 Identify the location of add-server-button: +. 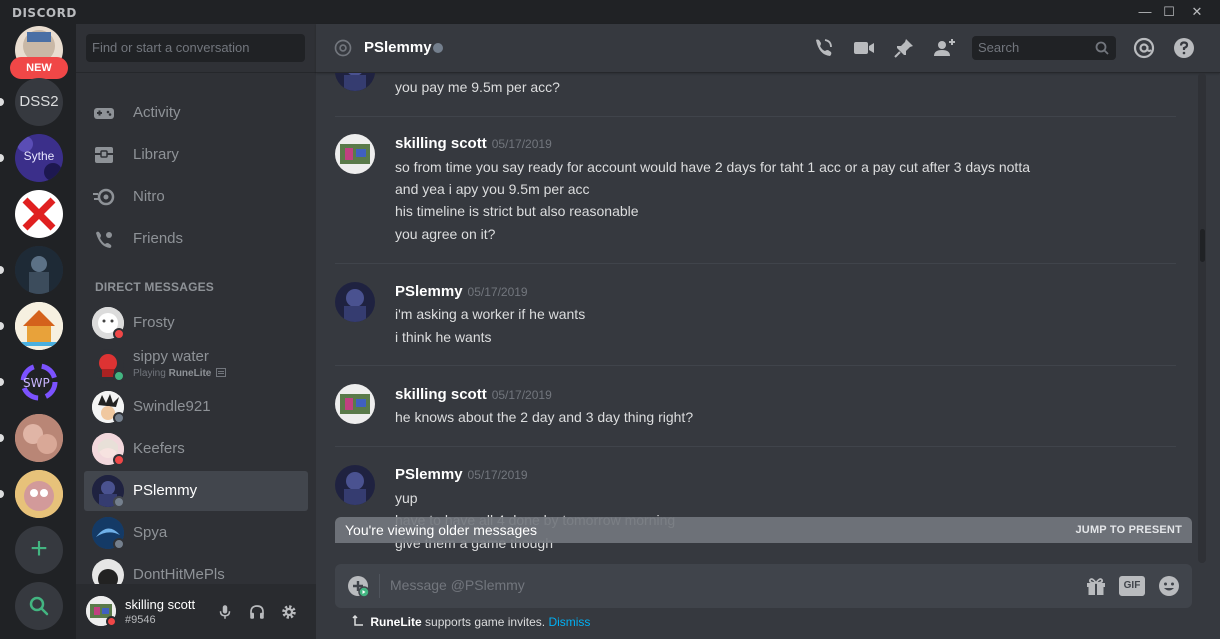
(39, 550).